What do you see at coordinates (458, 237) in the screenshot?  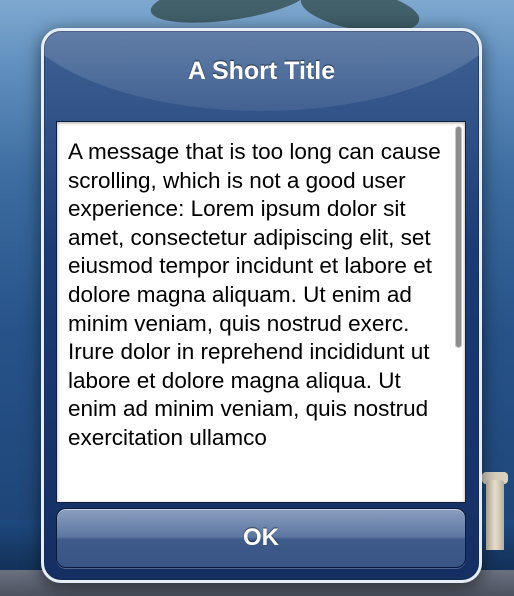 I see `scroll-indicator` at bounding box center [458, 237].